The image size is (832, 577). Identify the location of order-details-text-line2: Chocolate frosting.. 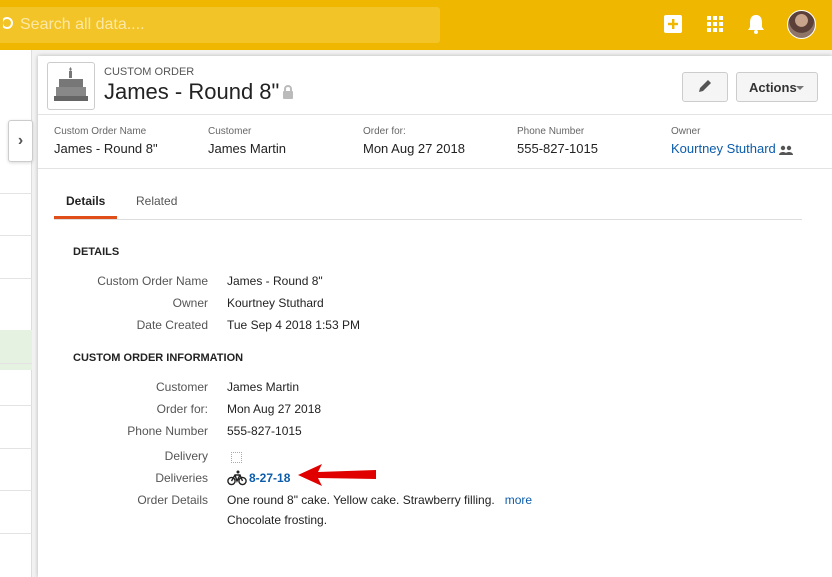
(277, 520).